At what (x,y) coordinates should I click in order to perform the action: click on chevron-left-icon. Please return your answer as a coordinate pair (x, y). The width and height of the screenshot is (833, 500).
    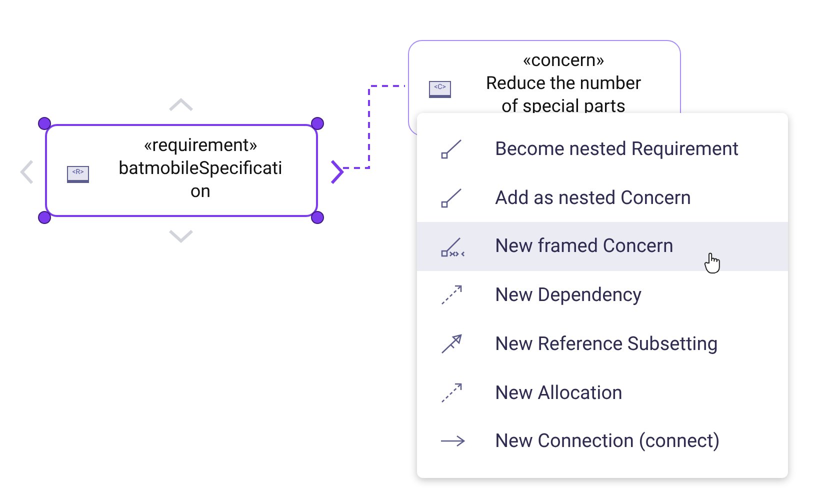
    Looking at the image, I should click on (27, 172).